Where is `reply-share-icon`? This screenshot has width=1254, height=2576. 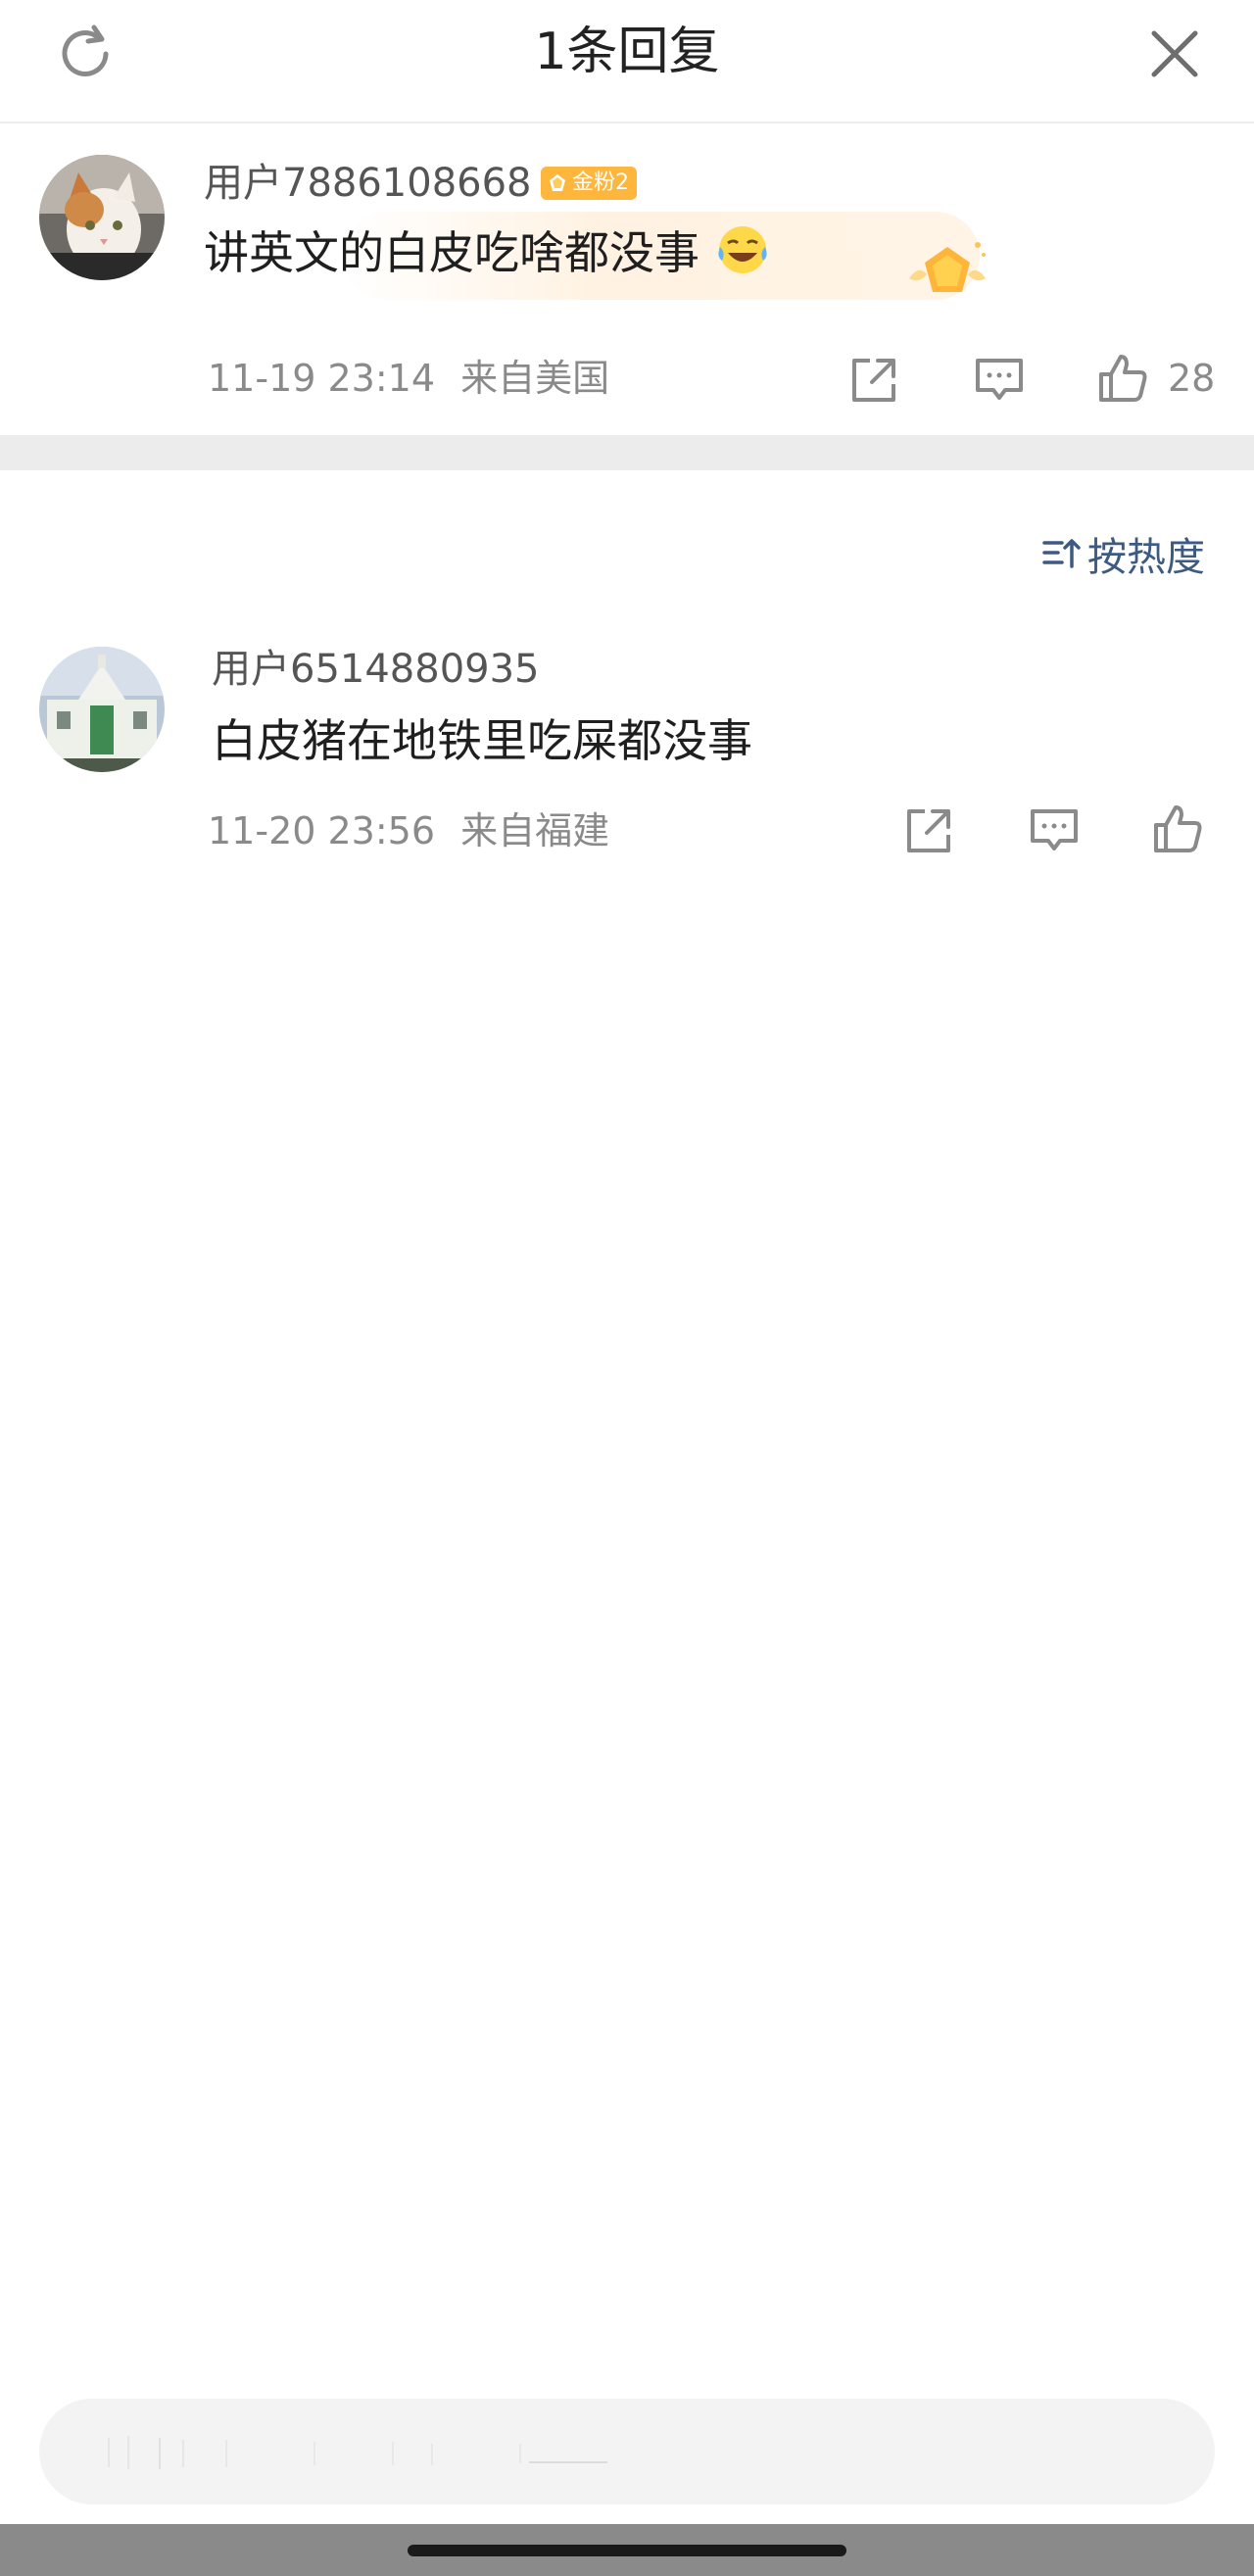
reply-share-icon is located at coordinates (928, 830).